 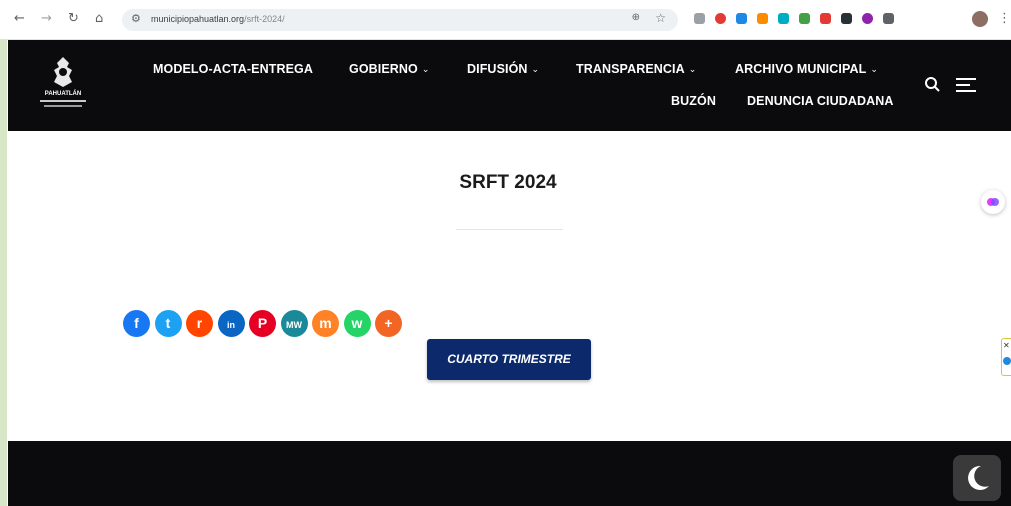 What do you see at coordinates (508, 182) in the screenshot?
I see `page-title: SRFT 2024` at bounding box center [508, 182].